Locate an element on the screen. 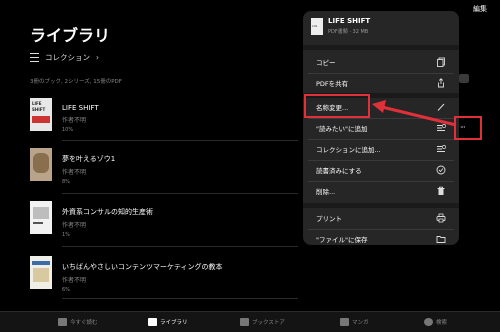 The width and height of the screenshot is (500, 332). menu-item-save-to-files: "ファイル"に保存 is located at coordinates (381, 237).